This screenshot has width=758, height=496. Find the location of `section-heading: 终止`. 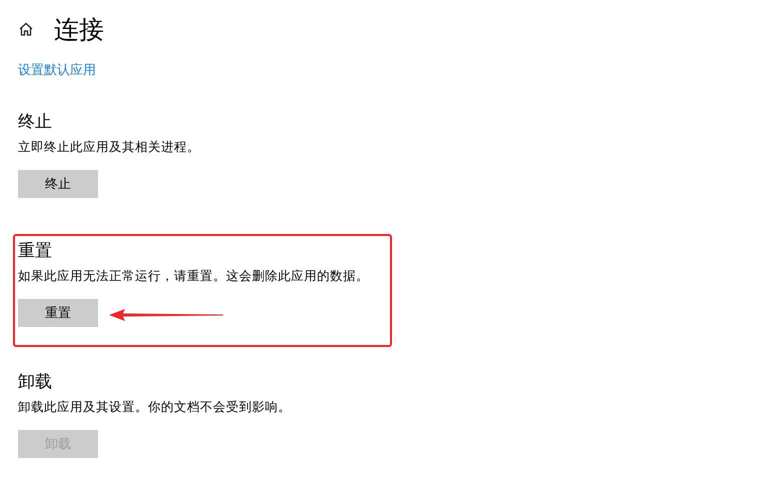

section-heading: 终止 is located at coordinates (35, 122).